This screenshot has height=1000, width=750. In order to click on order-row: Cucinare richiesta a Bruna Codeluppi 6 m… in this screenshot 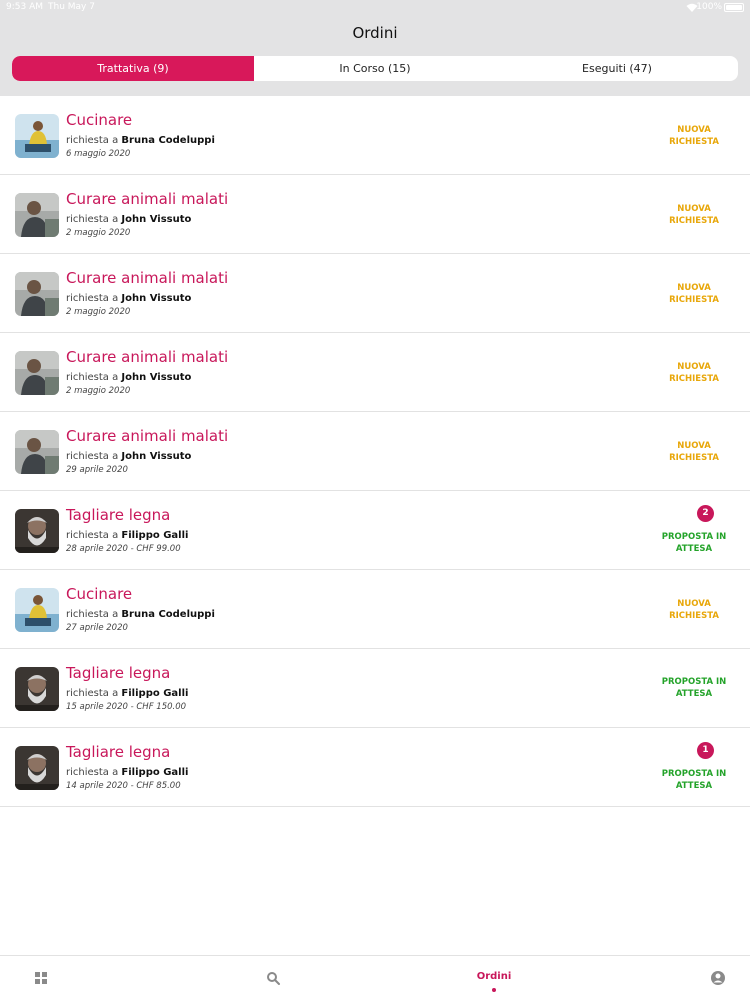, I will do `click(375, 135)`.